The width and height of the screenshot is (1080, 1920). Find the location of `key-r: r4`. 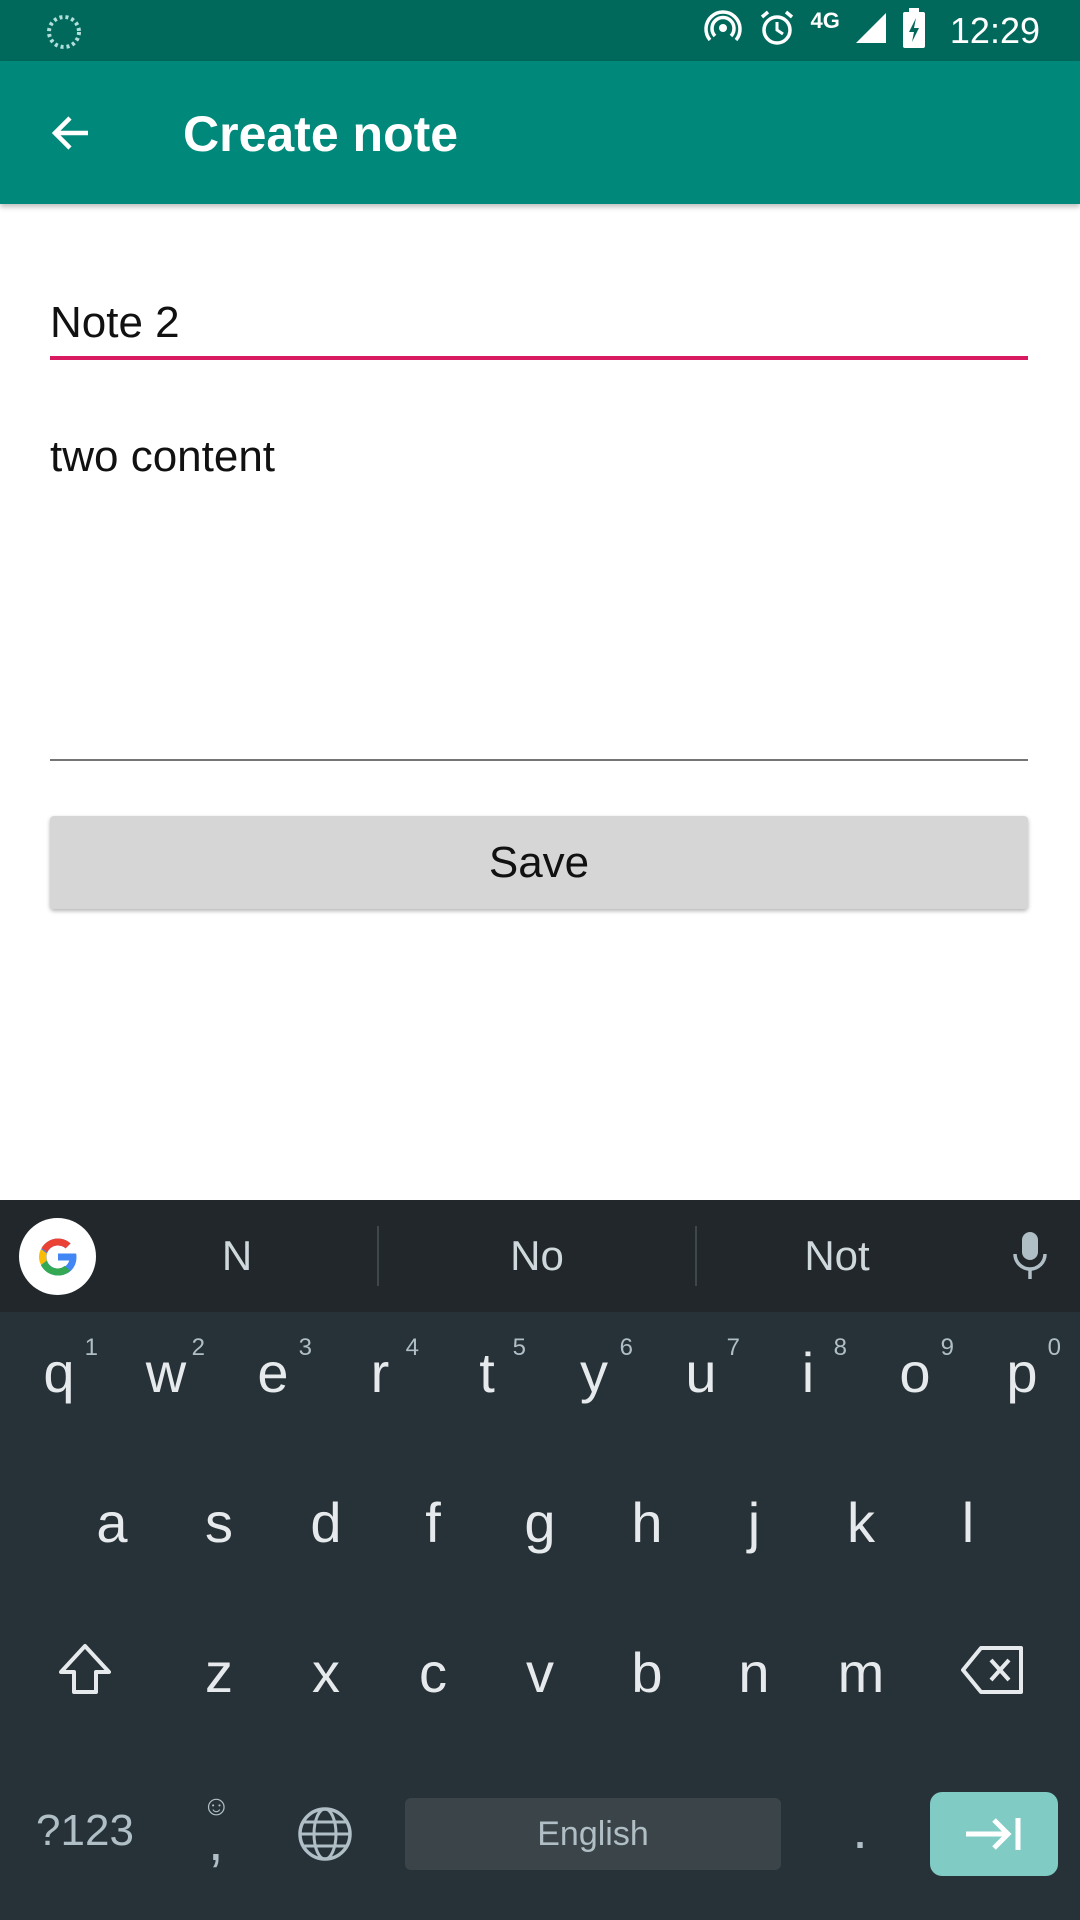

key-r: r4 is located at coordinates (380, 1369).